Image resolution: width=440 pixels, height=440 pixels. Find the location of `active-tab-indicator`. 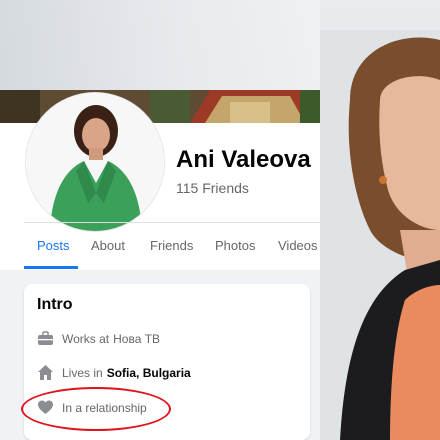

active-tab-indicator is located at coordinates (51, 267).